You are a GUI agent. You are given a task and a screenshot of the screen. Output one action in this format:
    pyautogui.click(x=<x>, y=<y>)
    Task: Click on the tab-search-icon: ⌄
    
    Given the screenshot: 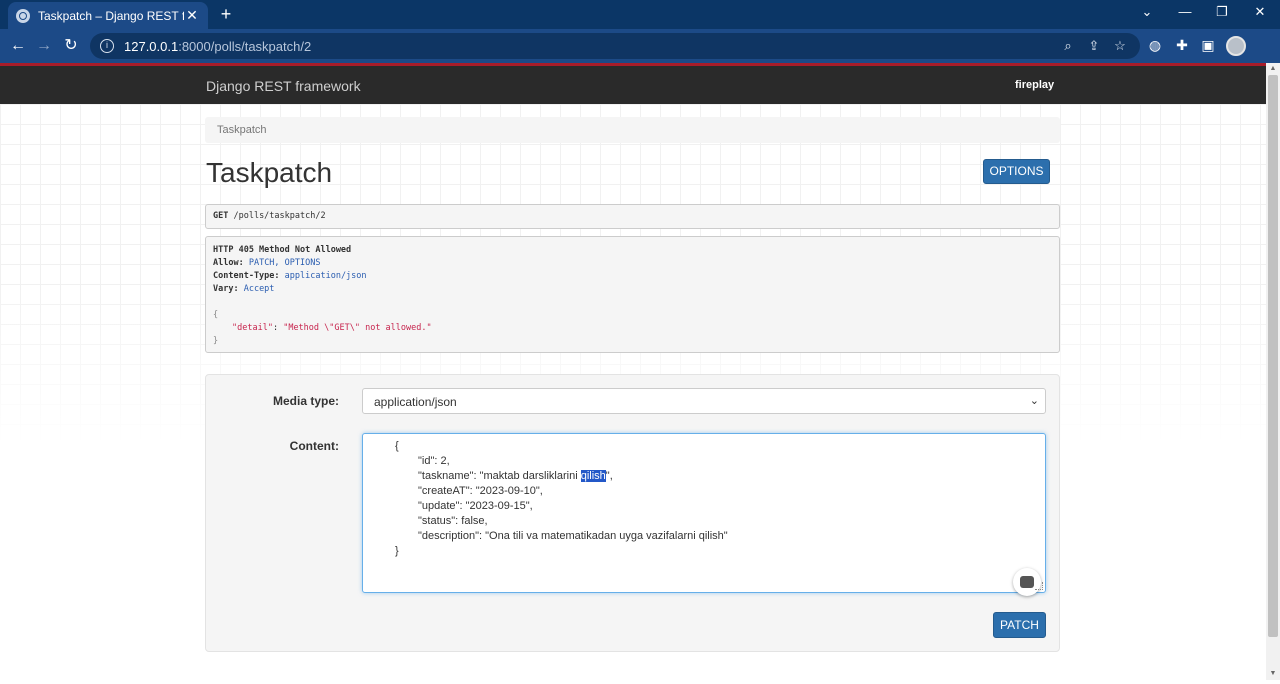 What is the action you would take?
    pyautogui.click(x=1147, y=12)
    